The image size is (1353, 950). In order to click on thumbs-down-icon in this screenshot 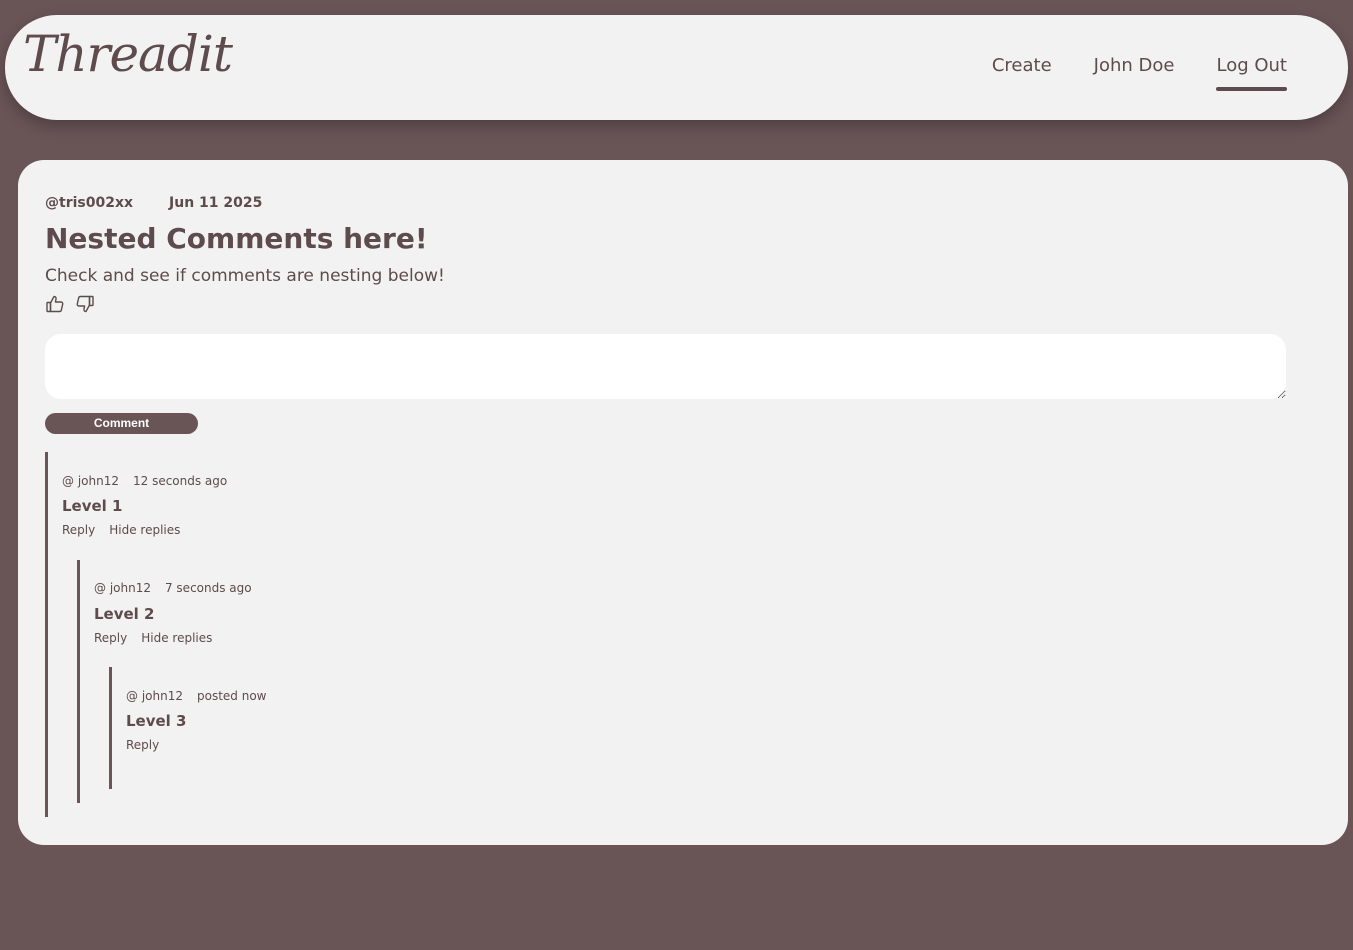, I will do `click(85, 304)`.